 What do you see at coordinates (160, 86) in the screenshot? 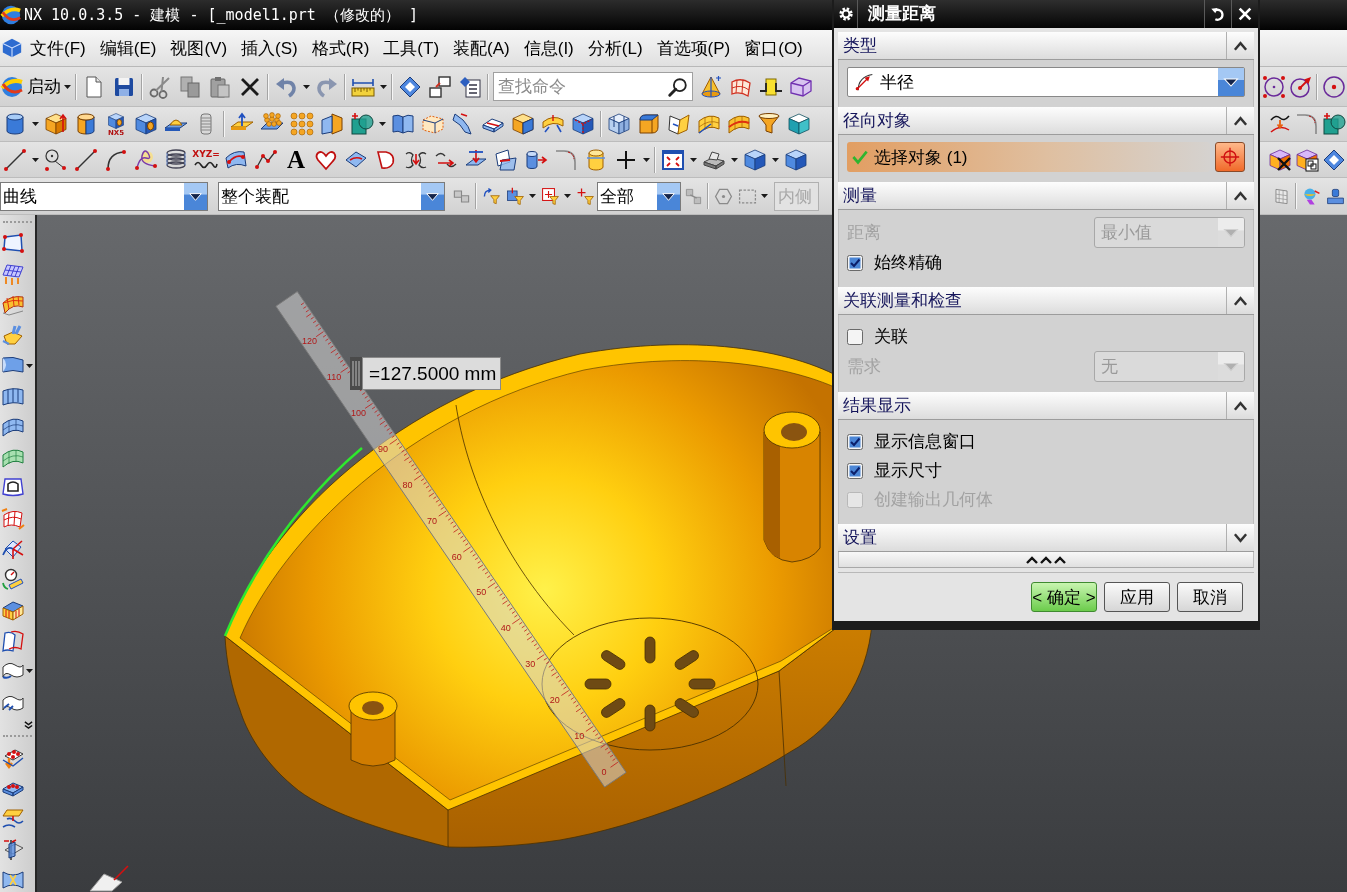
I see `scissors-icon` at bounding box center [160, 86].